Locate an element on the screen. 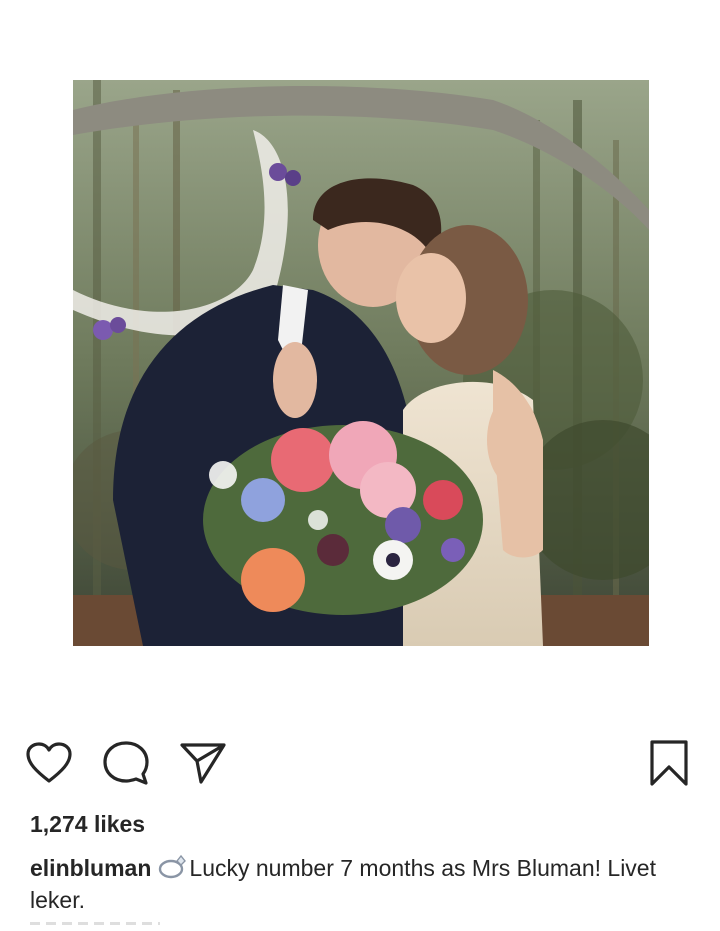 The image size is (720, 931). paper-plane-icon is located at coordinates (203, 763).